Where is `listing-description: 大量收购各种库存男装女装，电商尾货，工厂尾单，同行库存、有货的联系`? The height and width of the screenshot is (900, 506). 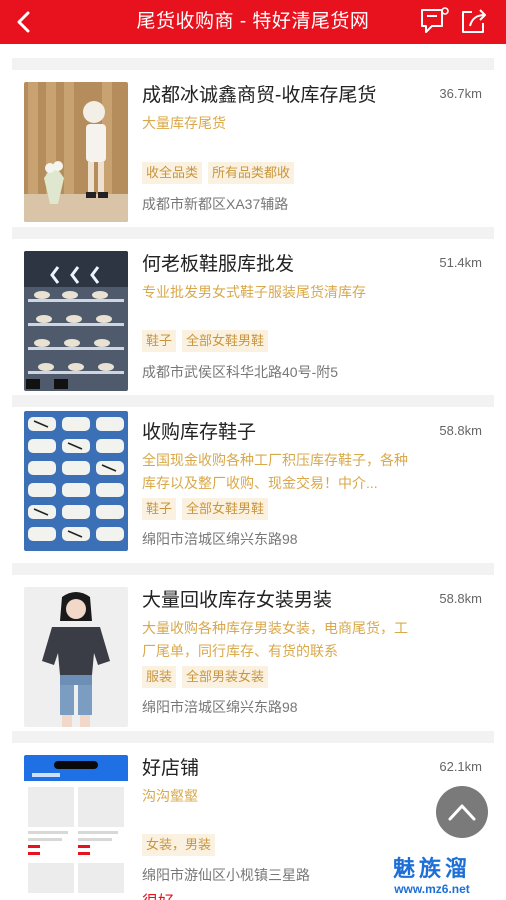
listing-description: 大量收购各种库存男装女装，电商尾货，工厂尾单，同行库存、有货的联系 is located at coordinates (275, 639).